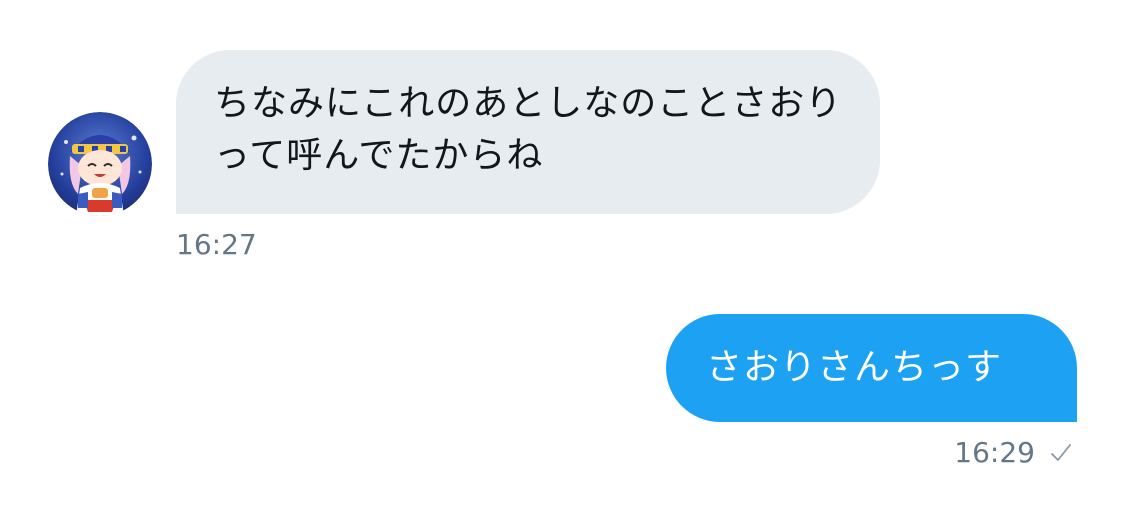 The image size is (1125, 505). Describe the element at coordinates (216, 244) in the screenshot. I see `incoming-message-time: 16:27` at that location.